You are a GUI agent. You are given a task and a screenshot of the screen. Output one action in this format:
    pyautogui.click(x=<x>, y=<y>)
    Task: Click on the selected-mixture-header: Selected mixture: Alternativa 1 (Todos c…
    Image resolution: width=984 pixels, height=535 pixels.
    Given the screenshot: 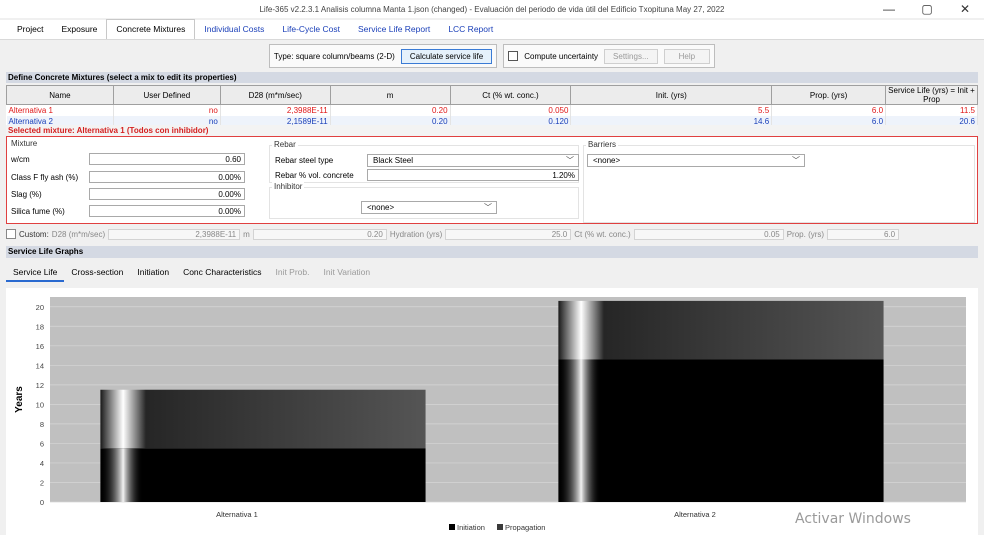 What is the action you would take?
    pyautogui.click(x=492, y=130)
    